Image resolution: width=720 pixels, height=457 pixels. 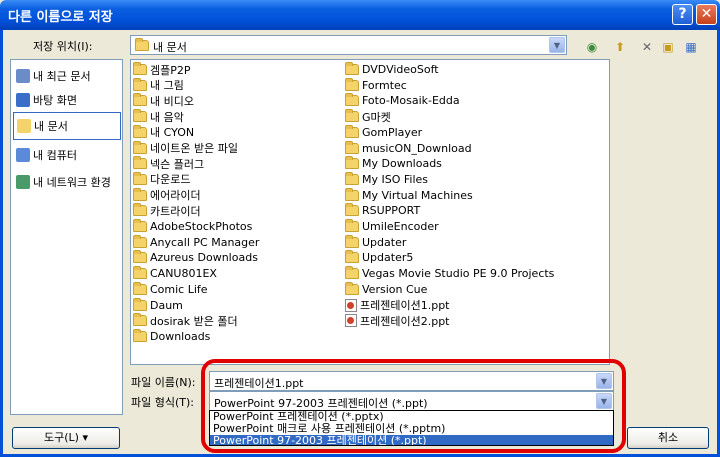 What do you see at coordinates (23, 182) in the screenshot?
I see `network-icon` at bounding box center [23, 182].